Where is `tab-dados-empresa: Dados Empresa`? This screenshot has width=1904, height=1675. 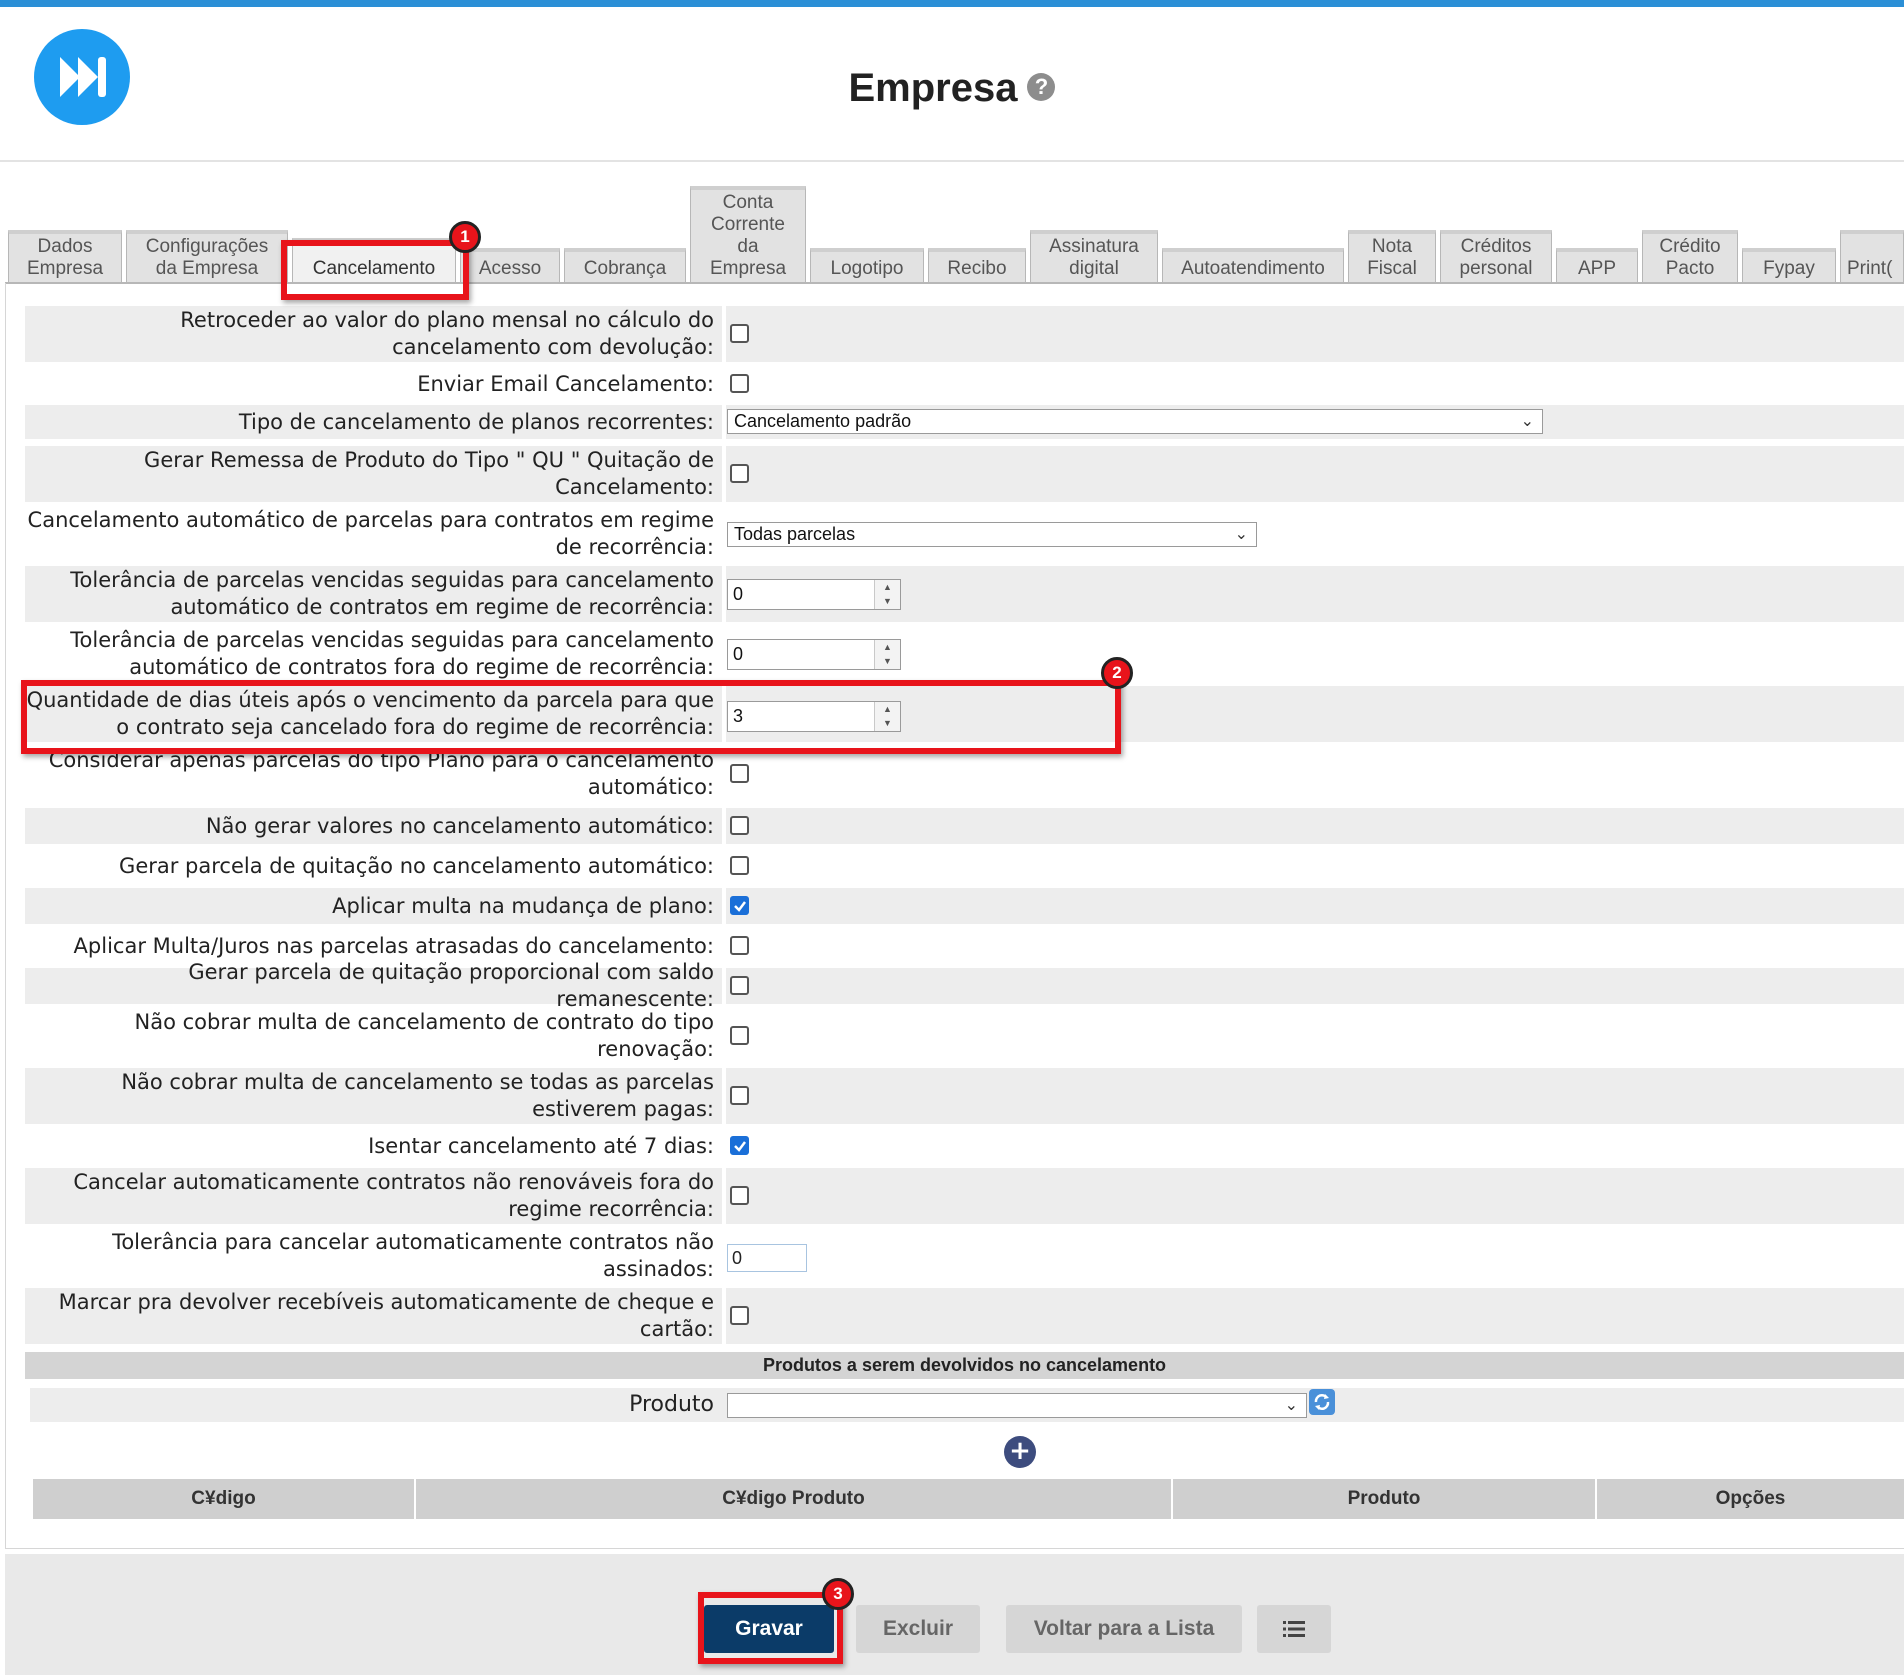 tab-dados-empresa: Dados Empresa is located at coordinates (65, 257).